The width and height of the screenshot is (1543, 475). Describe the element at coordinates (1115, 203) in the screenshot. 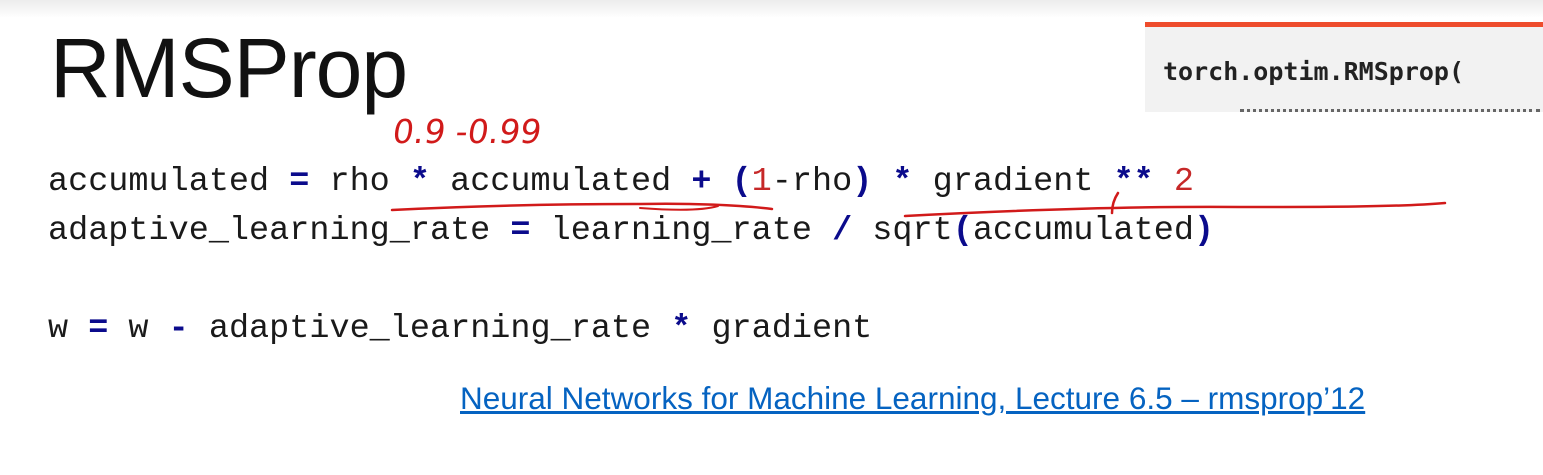

I see `underline-gradient-hook` at that location.